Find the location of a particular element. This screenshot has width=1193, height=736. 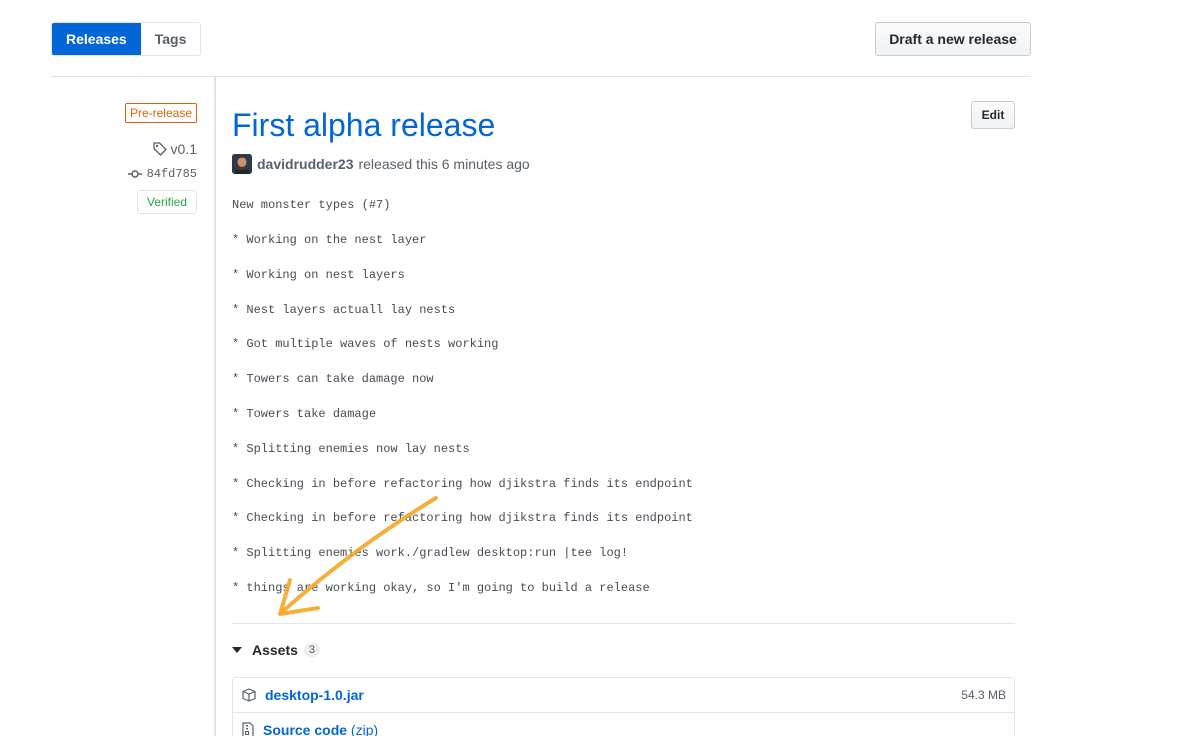

author-link: davidrudder23 is located at coordinates (305, 164).